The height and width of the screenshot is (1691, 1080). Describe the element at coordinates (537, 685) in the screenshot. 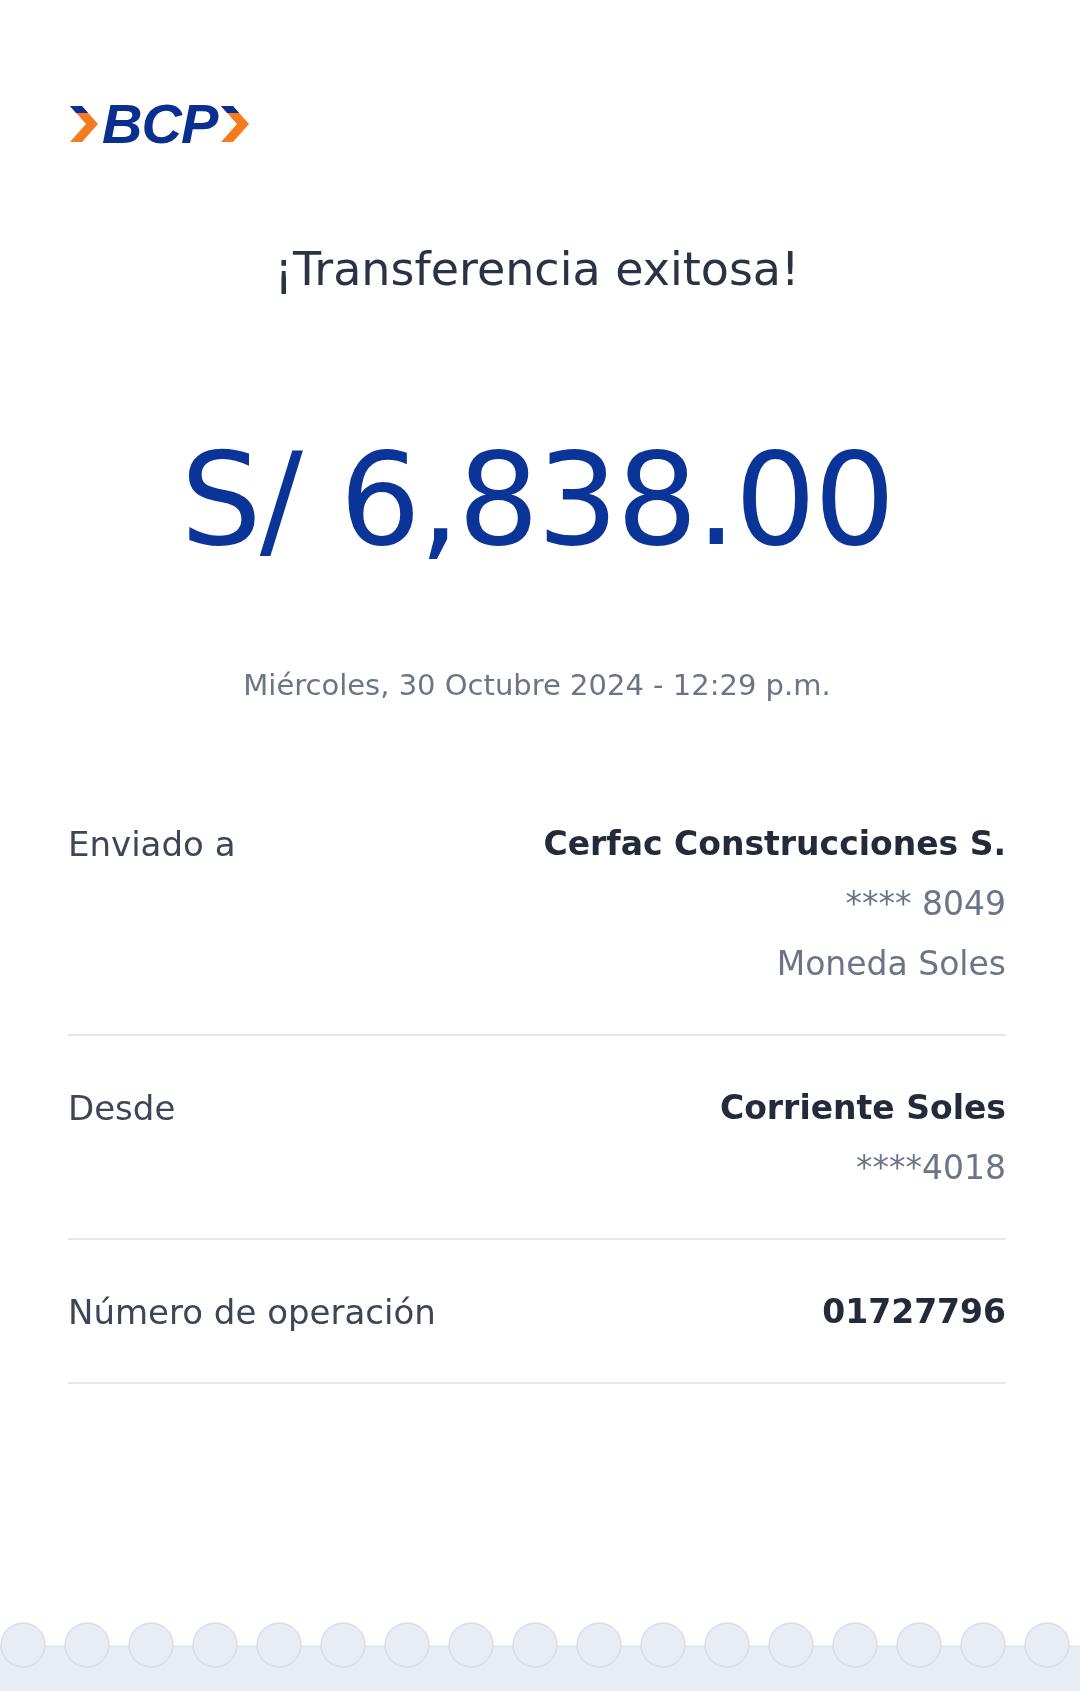

I see `date-time: Miércoles, 30 Octubre 2024 - 12:29 p.m.` at that location.